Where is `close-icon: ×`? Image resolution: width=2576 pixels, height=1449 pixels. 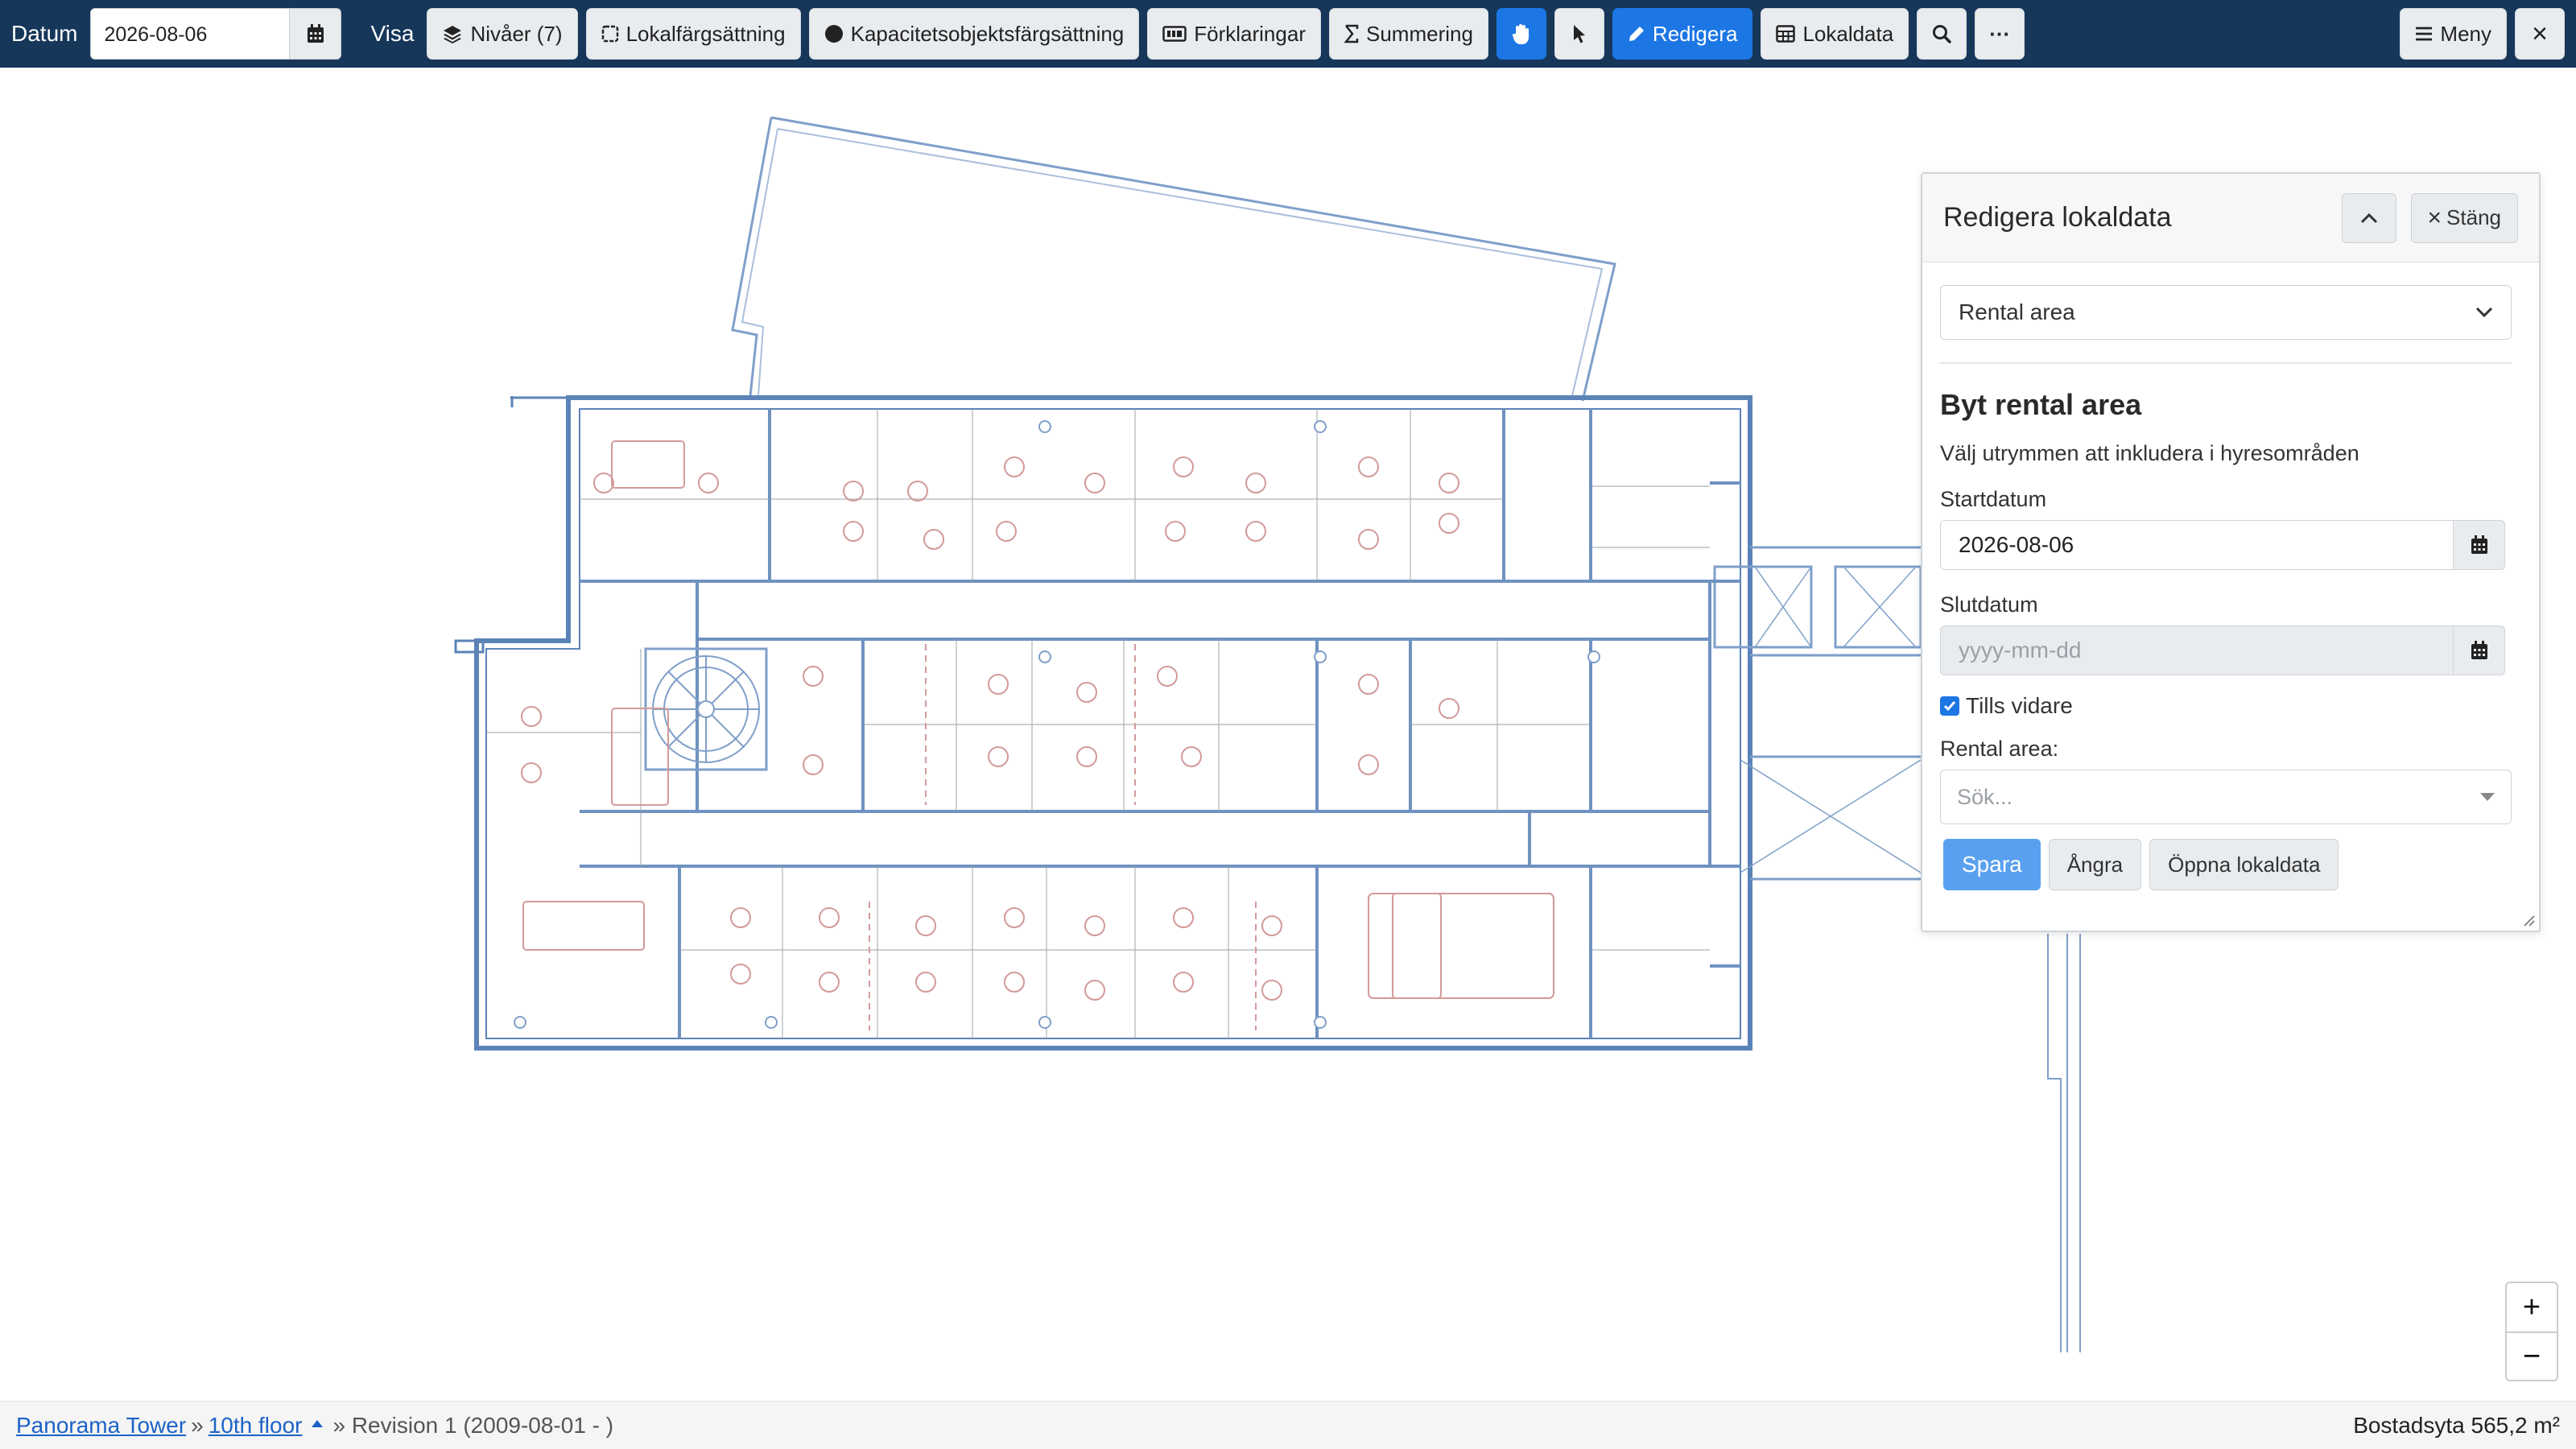
close-icon: × is located at coordinates (2540, 33).